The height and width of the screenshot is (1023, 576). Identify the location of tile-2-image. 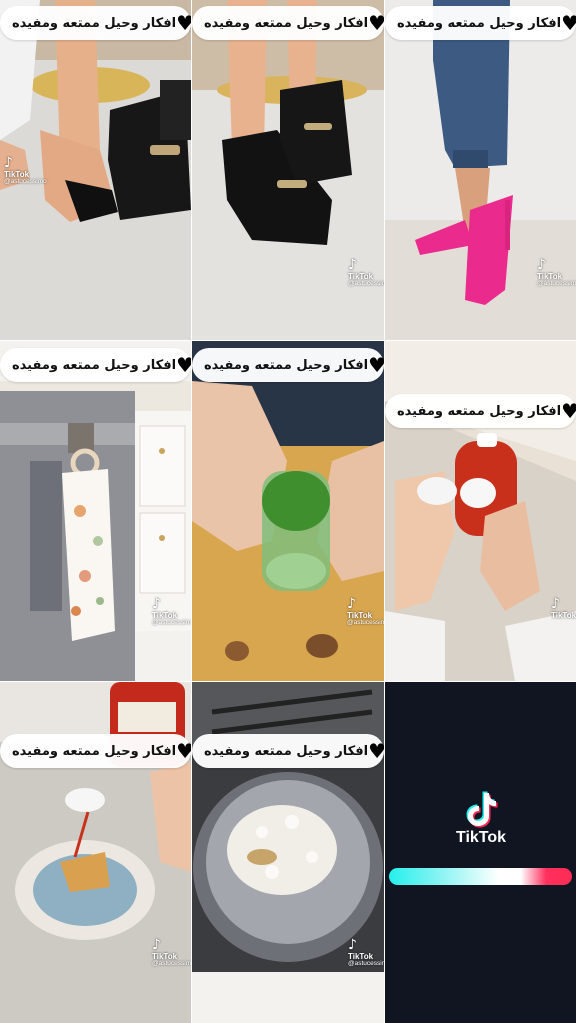
(288, 170).